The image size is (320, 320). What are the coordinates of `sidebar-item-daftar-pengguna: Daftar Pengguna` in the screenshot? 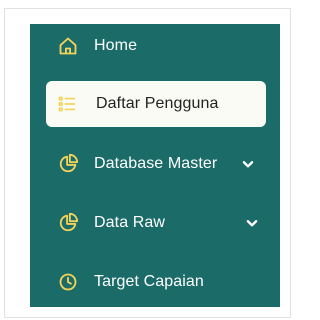 It's located at (156, 104).